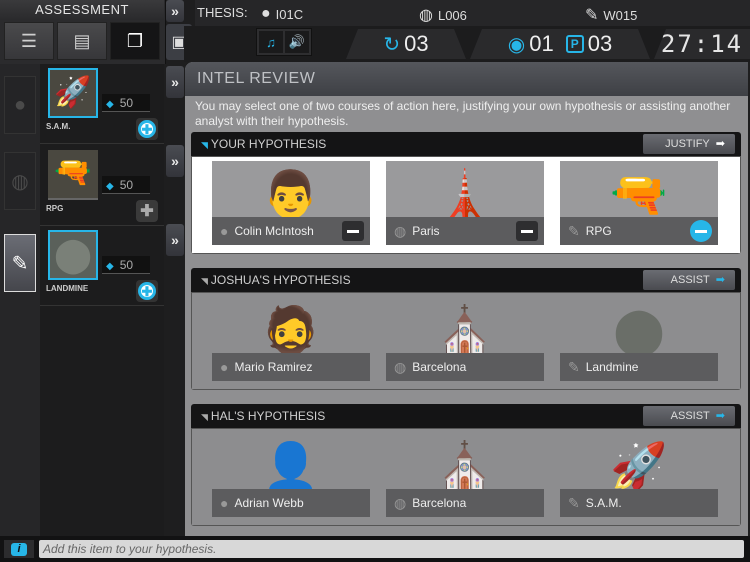 The width and height of the screenshot is (750, 562). What do you see at coordinates (392, 44) in the screenshot?
I see `refresh-icon: ↻` at bounding box center [392, 44].